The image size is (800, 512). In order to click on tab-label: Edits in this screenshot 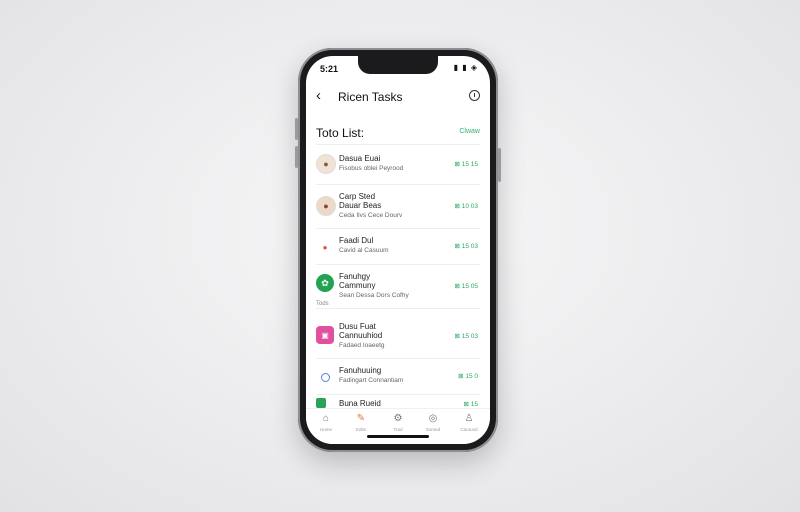, I will do `click(360, 429)`.